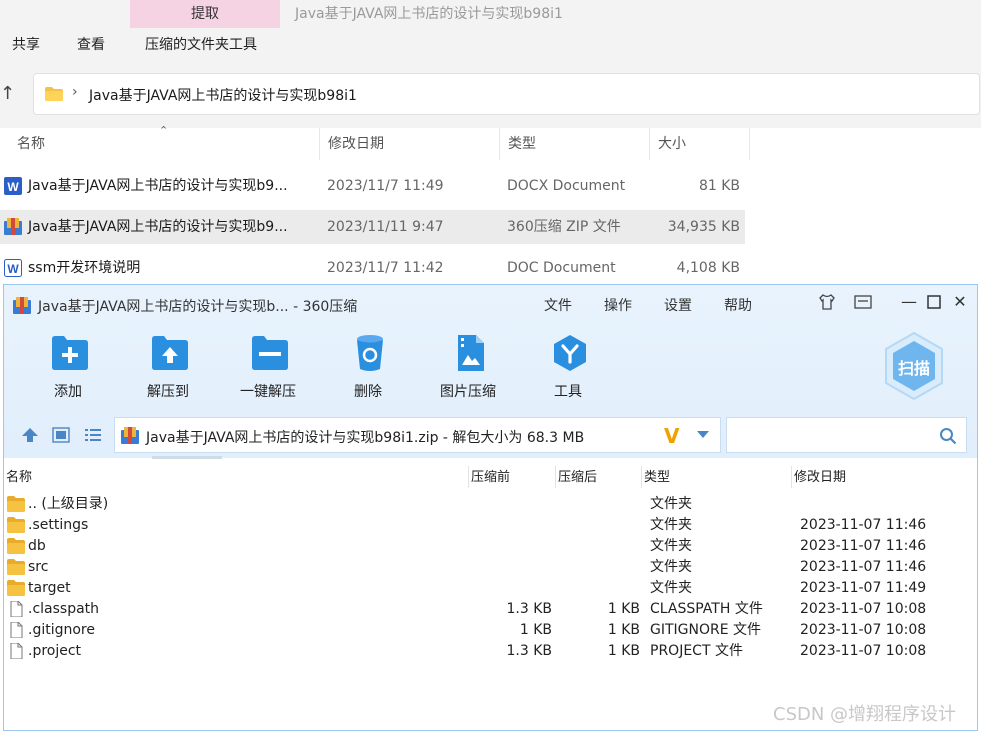 This screenshot has height=731, width=981. I want to click on search-input, so click(846, 435).